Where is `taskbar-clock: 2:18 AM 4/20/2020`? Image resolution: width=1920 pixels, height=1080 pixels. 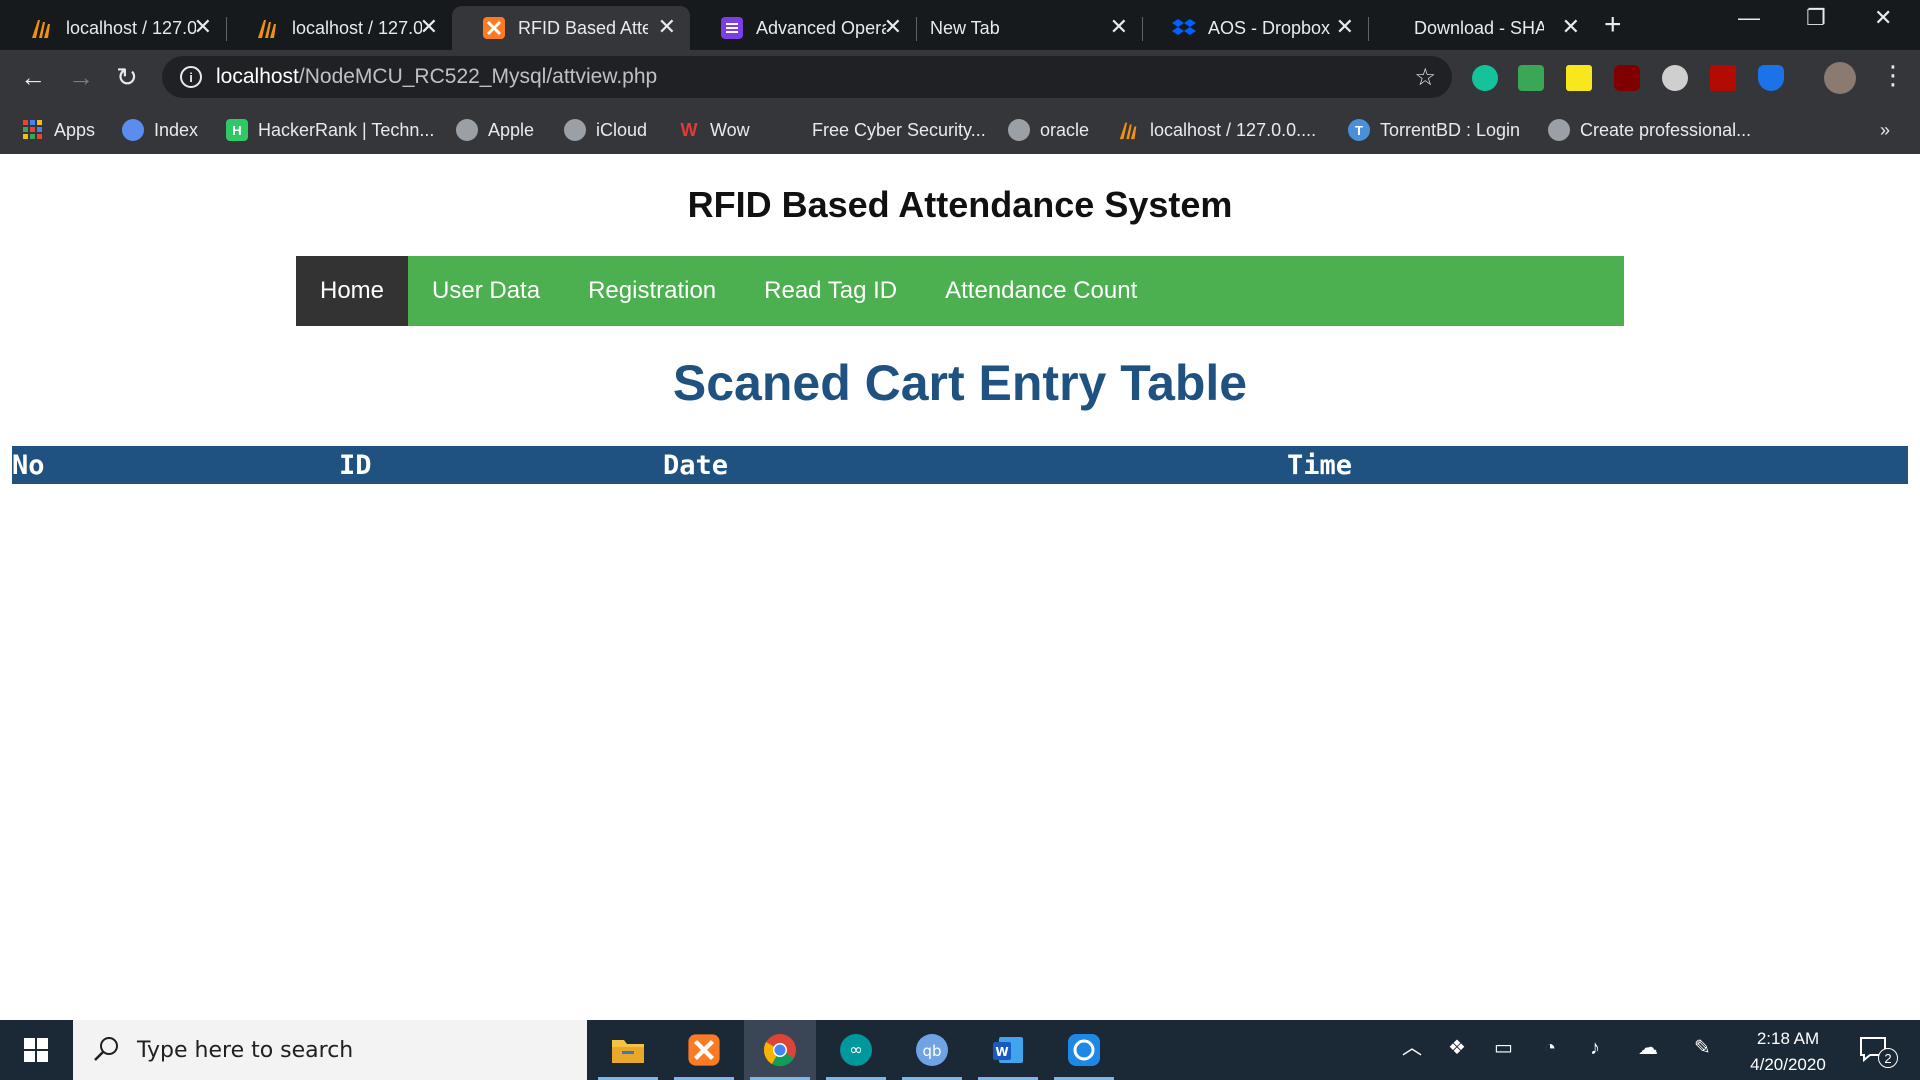 taskbar-clock: 2:18 AM 4/20/2020 is located at coordinates (1788, 1052).